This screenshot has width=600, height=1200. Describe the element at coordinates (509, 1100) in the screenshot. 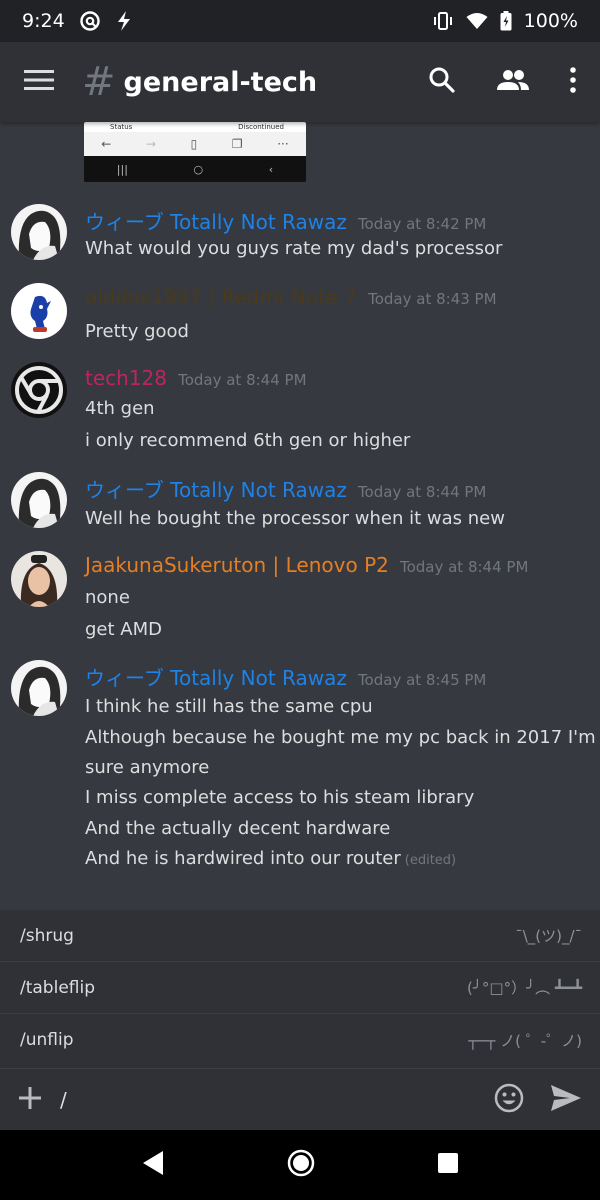

I see `emoji-icon` at that location.